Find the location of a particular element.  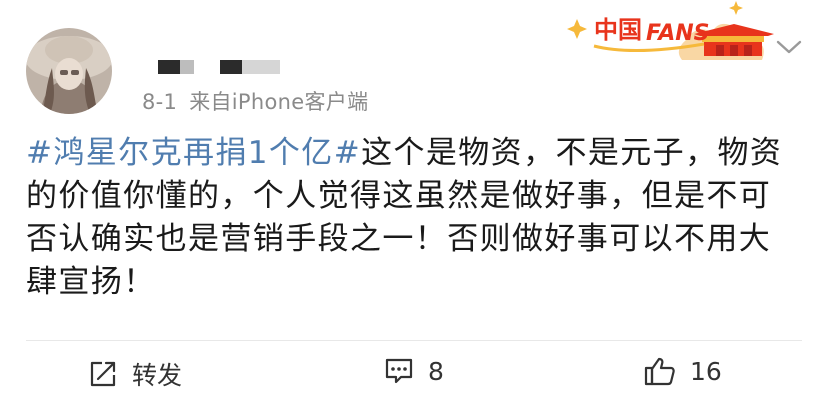

china-fans-badge-icon: 中国 FANS is located at coordinates (671, 34).